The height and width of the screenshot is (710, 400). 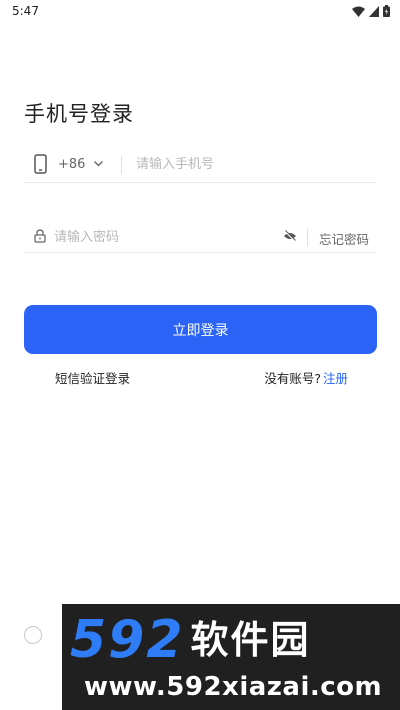 I want to click on phone-icon, so click(x=40, y=164).